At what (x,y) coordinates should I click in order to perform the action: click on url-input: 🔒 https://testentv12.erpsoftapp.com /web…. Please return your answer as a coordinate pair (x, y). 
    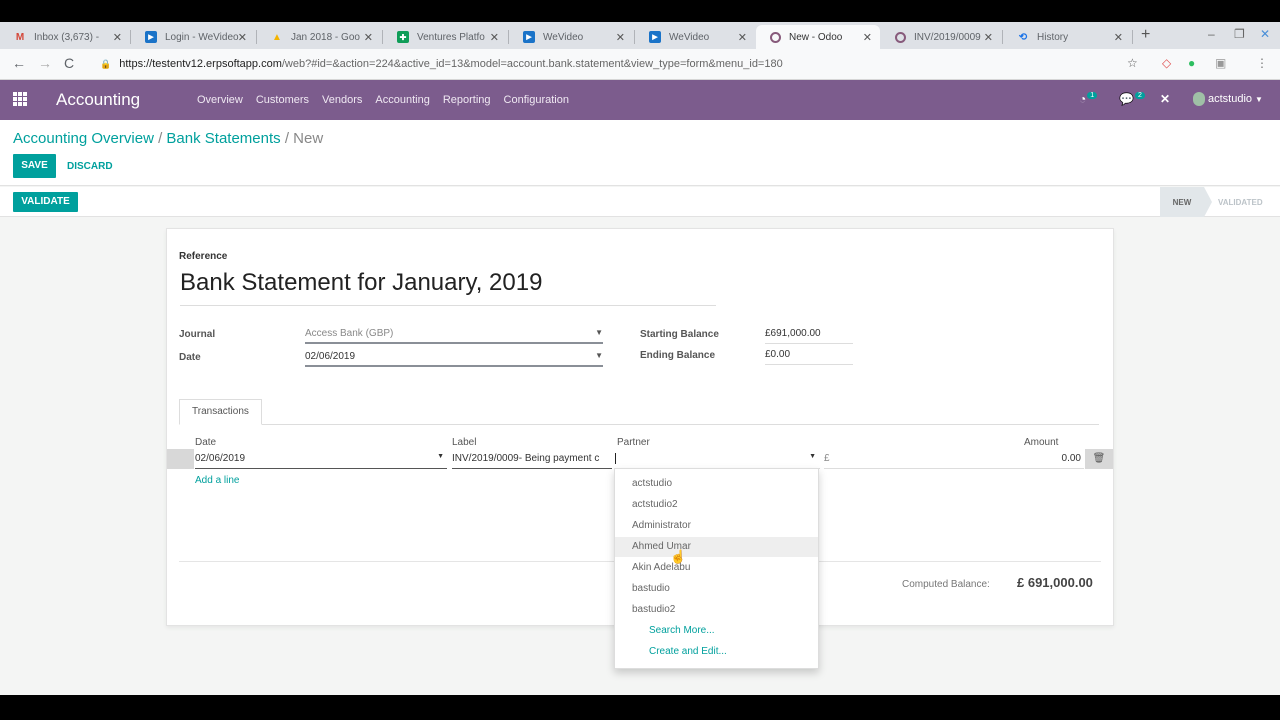
    Looking at the image, I should click on (621, 64).